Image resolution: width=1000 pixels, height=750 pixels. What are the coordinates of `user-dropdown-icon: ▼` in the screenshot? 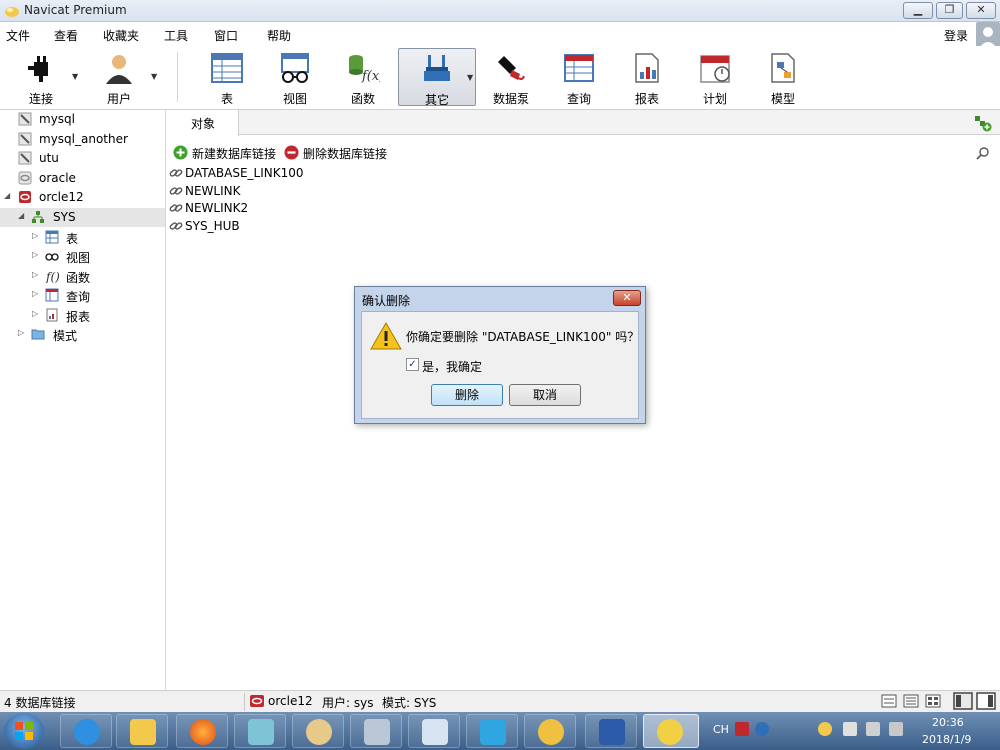 It's located at (154, 76).